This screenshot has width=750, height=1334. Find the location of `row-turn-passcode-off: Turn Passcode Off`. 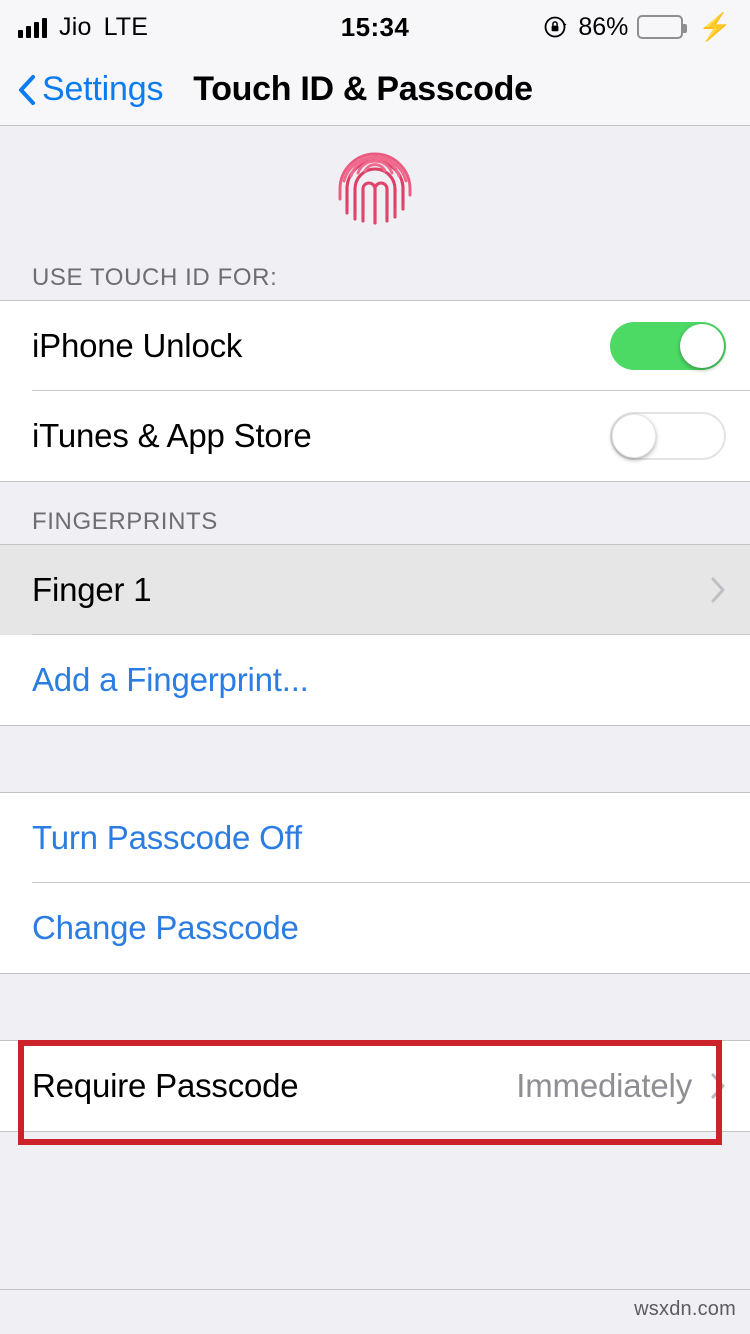

row-turn-passcode-off: Turn Passcode Off is located at coordinates (375, 838).